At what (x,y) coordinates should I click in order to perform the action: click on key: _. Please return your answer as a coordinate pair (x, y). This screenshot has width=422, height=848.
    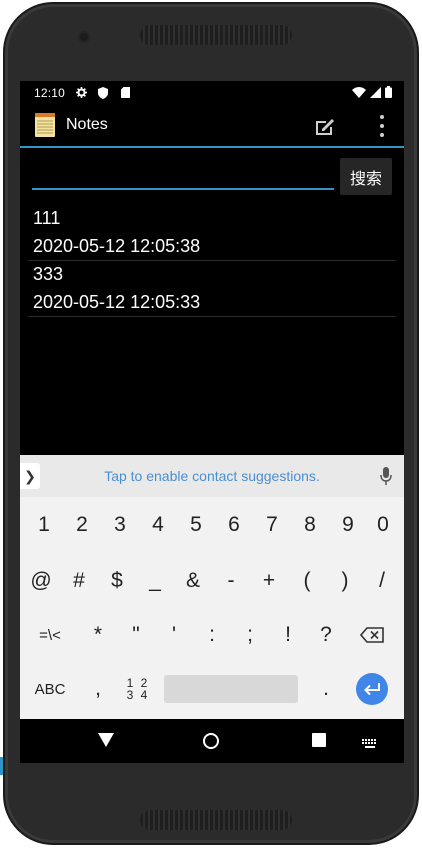
    Looking at the image, I should click on (155, 581).